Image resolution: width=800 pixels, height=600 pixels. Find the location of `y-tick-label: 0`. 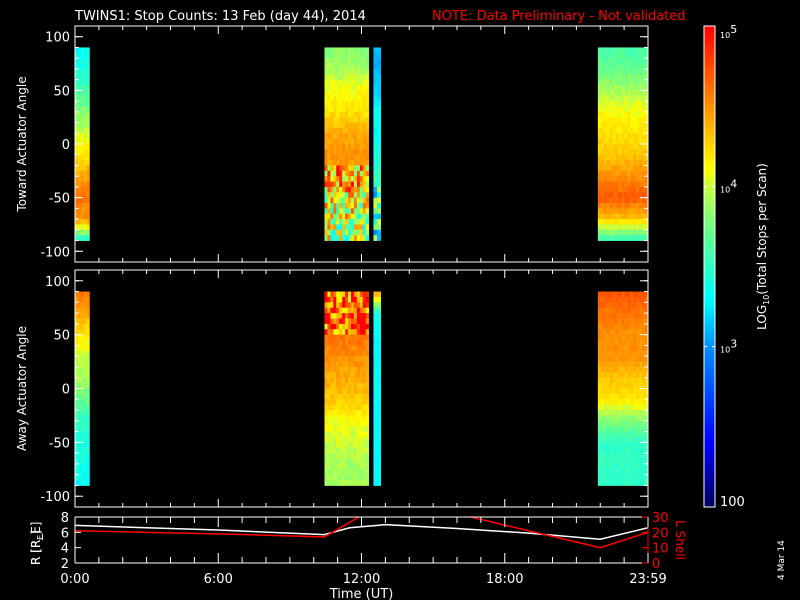

y-tick-label: 0 is located at coordinates (66, 145).